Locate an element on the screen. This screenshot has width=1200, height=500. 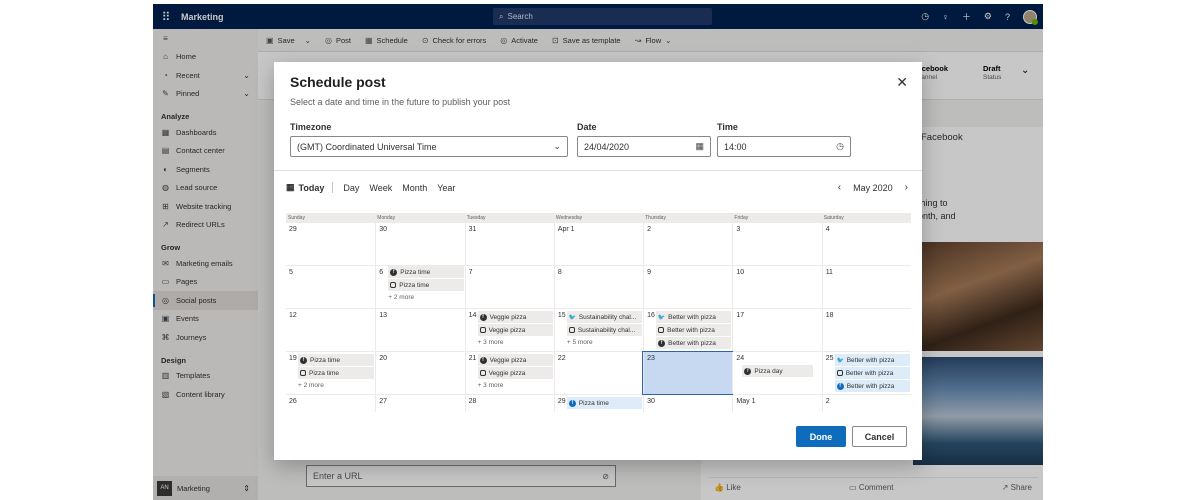
calendar-day: 11 is located at coordinates (866, 287).